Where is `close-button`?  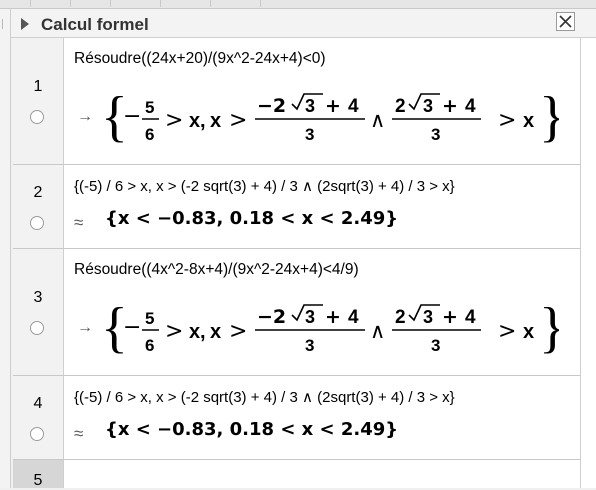
close-button is located at coordinates (565, 21).